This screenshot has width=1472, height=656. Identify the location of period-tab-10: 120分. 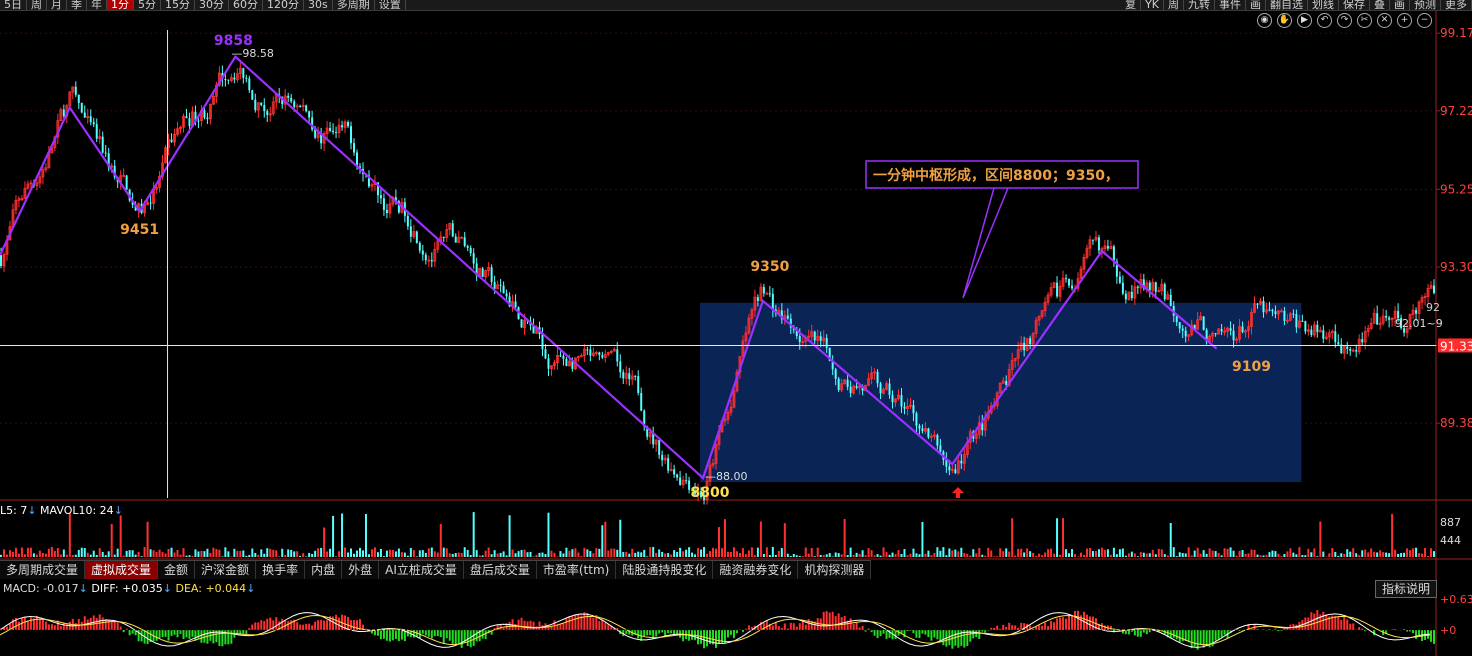
(283, 5).